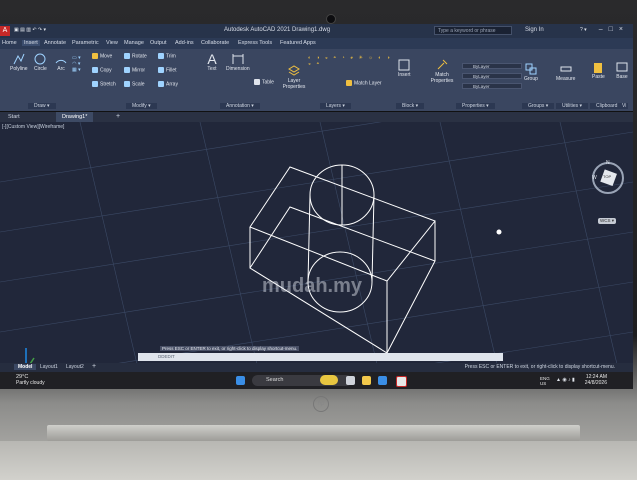  I want to click on polyline-icon, so click(19, 59).